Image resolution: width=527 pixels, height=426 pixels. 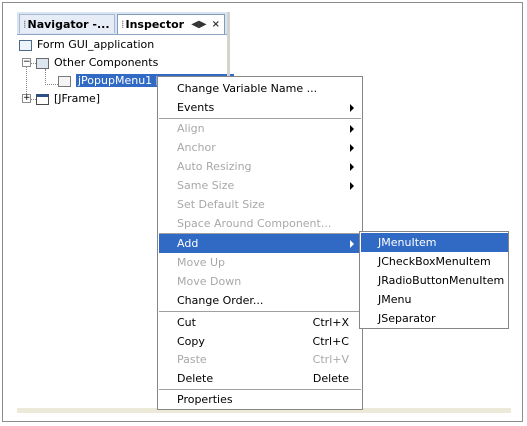 I want to click on submenu-item-jmenuitem: JMenuItem, so click(x=434, y=242).